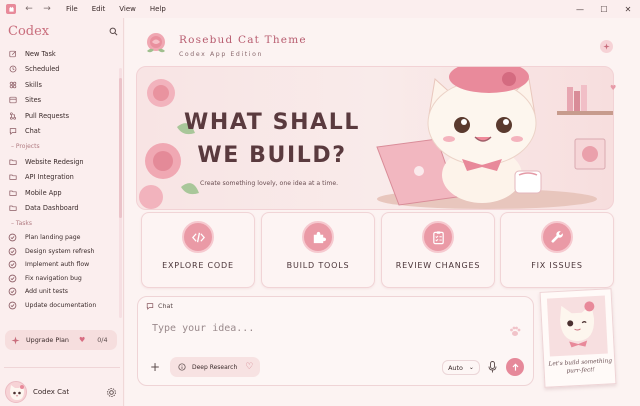  Describe the element at coordinates (47, 9) in the screenshot. I see `forward-arrow-icon: →` at that location.